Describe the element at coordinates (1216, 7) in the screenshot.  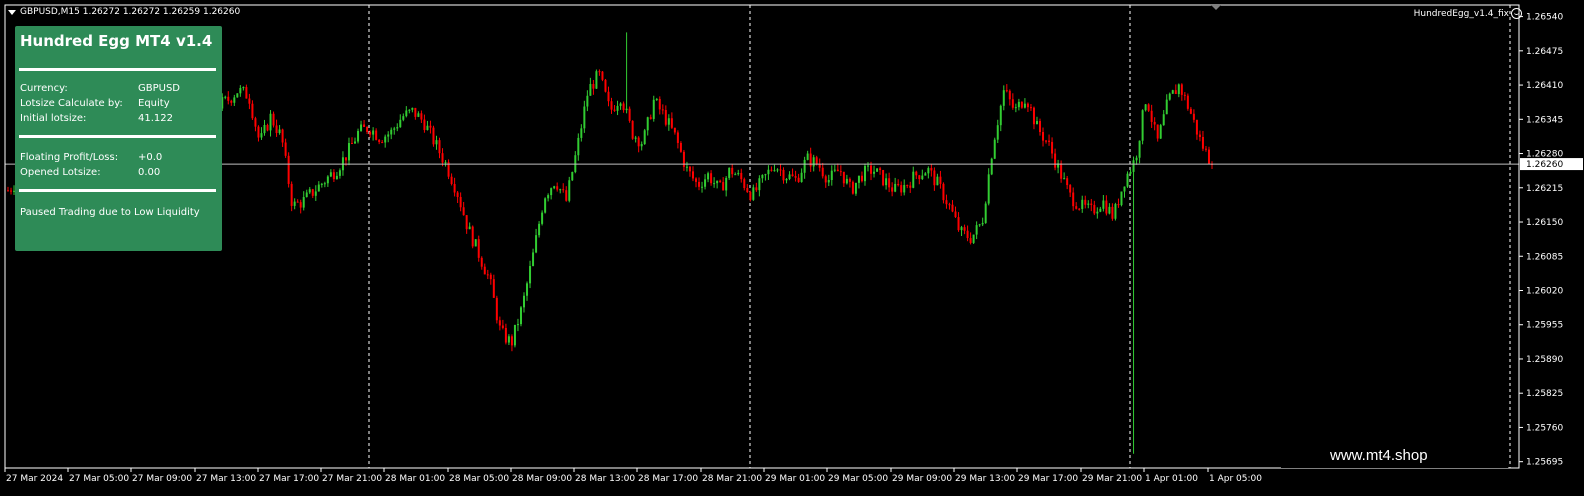
I see `chart-shift-marker-icon` at that location.